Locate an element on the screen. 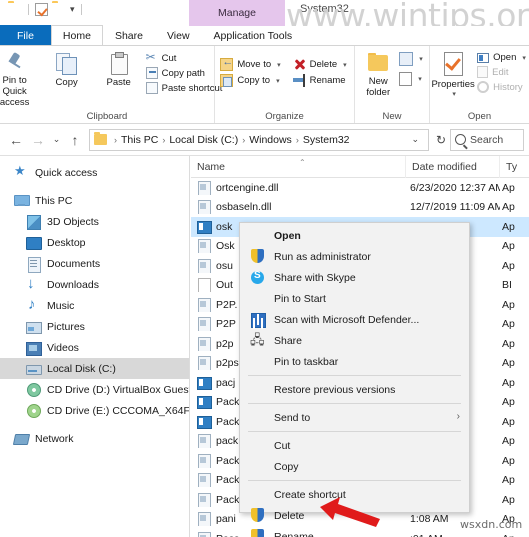 This screenshot has height=537, width=529. new-folder-button: New folder is located at coordinates (378, 74).